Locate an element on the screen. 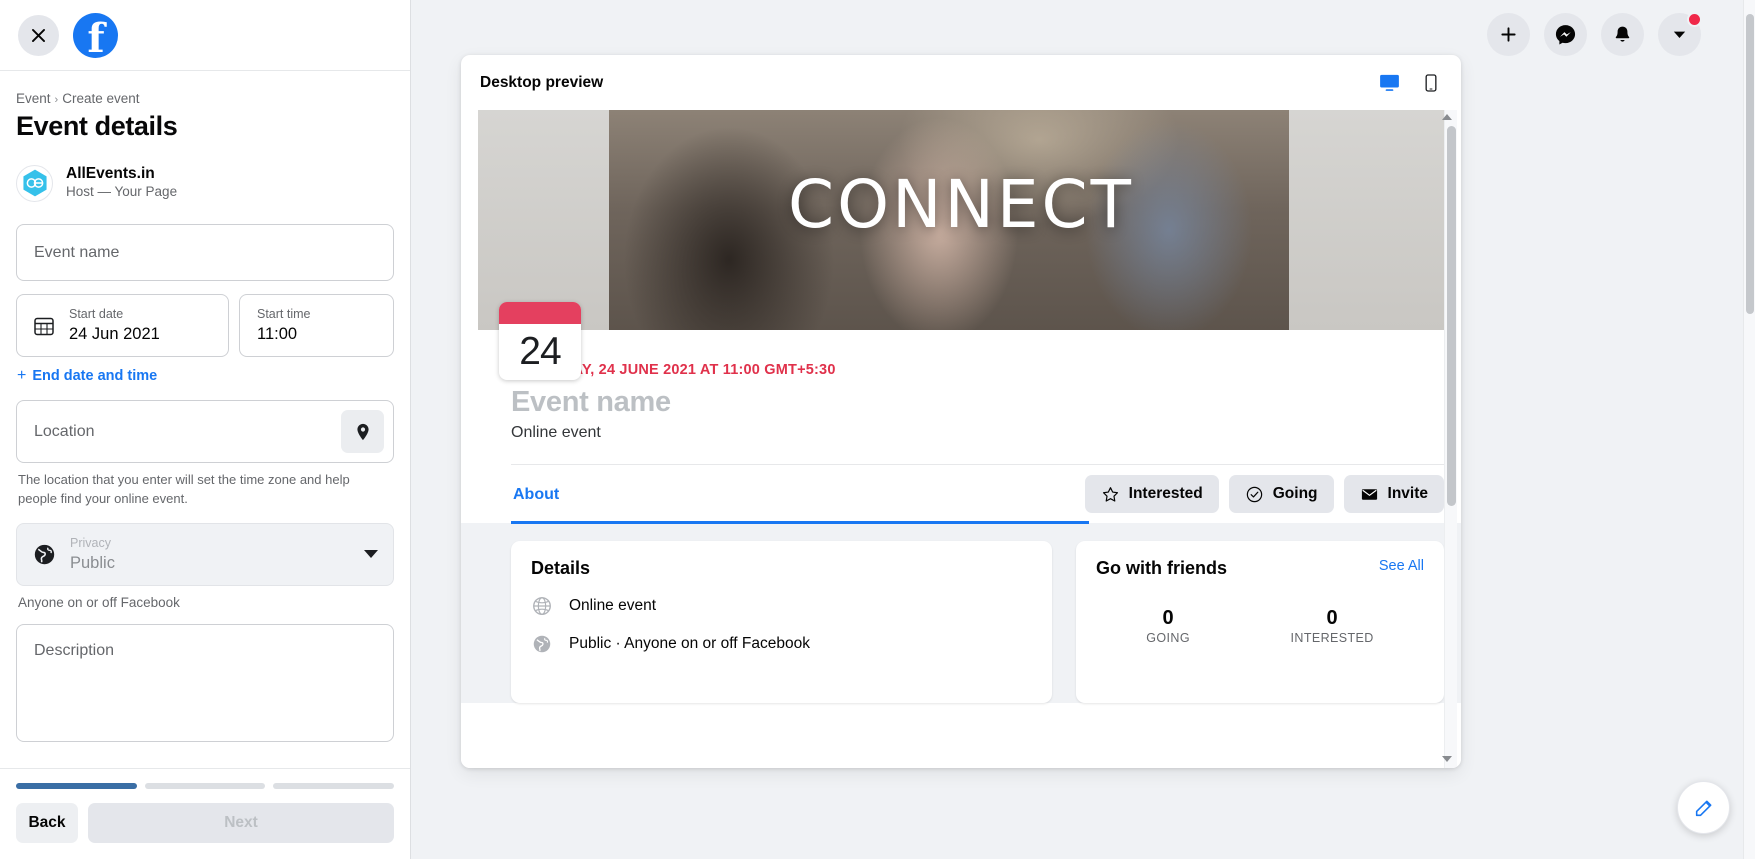 Image resolution: width=1755 pixels, height=859 pixels. location-input: Location is located at coordinates (205, 432).